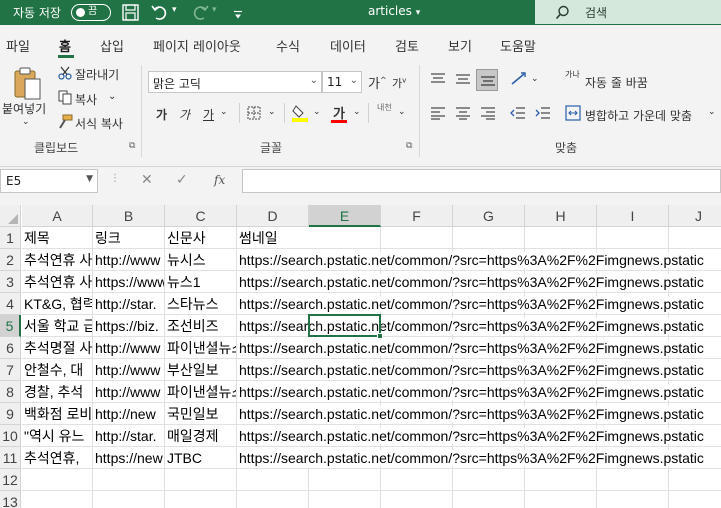 This screenshot has height=508, width=721. Describe the element at coordinates (129, 282) in the screenshot. I see `cell-b3: https://www` at that location.